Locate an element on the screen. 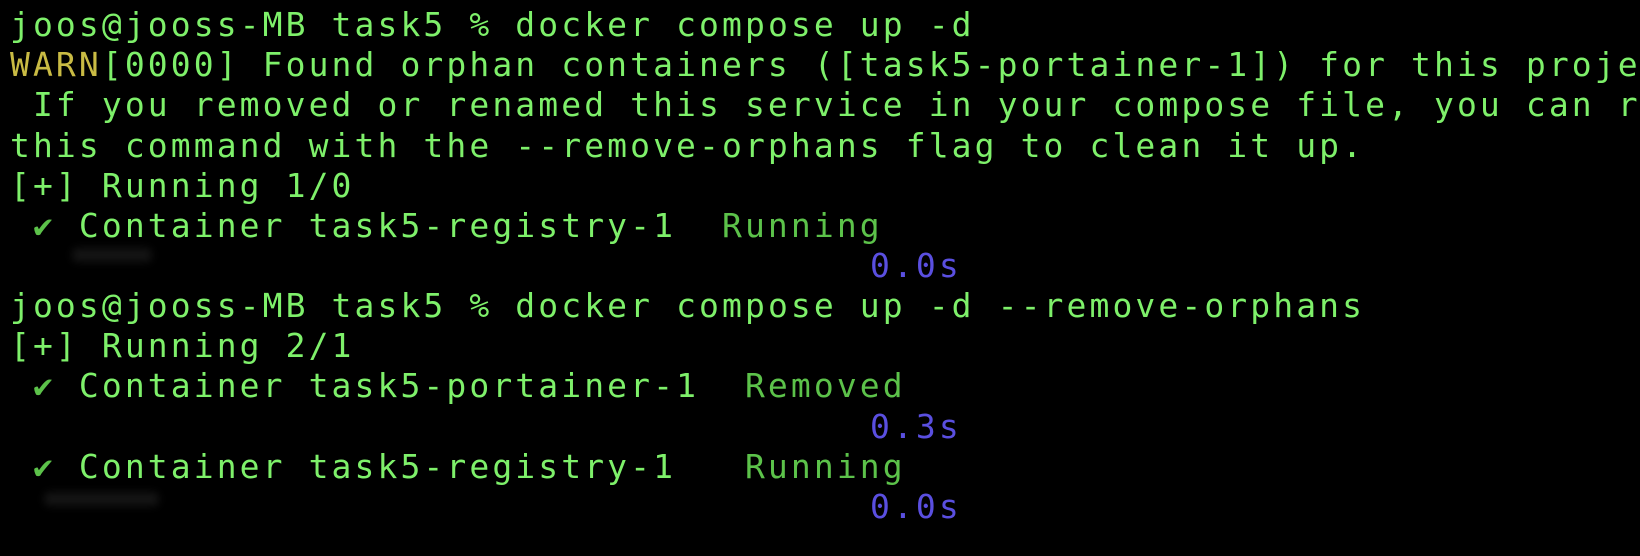 The height and width of the screenshot is (556, 1640). elapsed-time: 0.3s is located at coordinates (916, 426).